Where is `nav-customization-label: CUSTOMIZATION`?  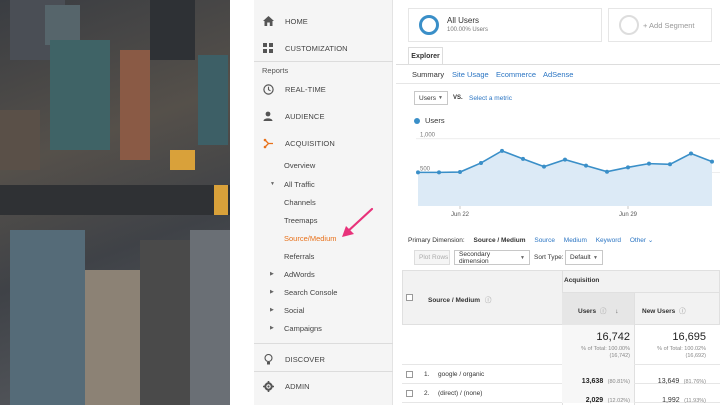
nav-customization-label: CUSTOMIZATION is located at coordinates (316, 48).